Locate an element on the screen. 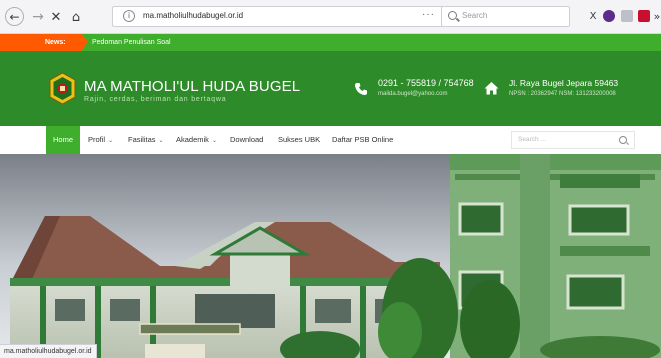 The image size is (661, 358). nav-item-fasilitas: Fasilitas ⌄ is located at coordinates (146, 140).